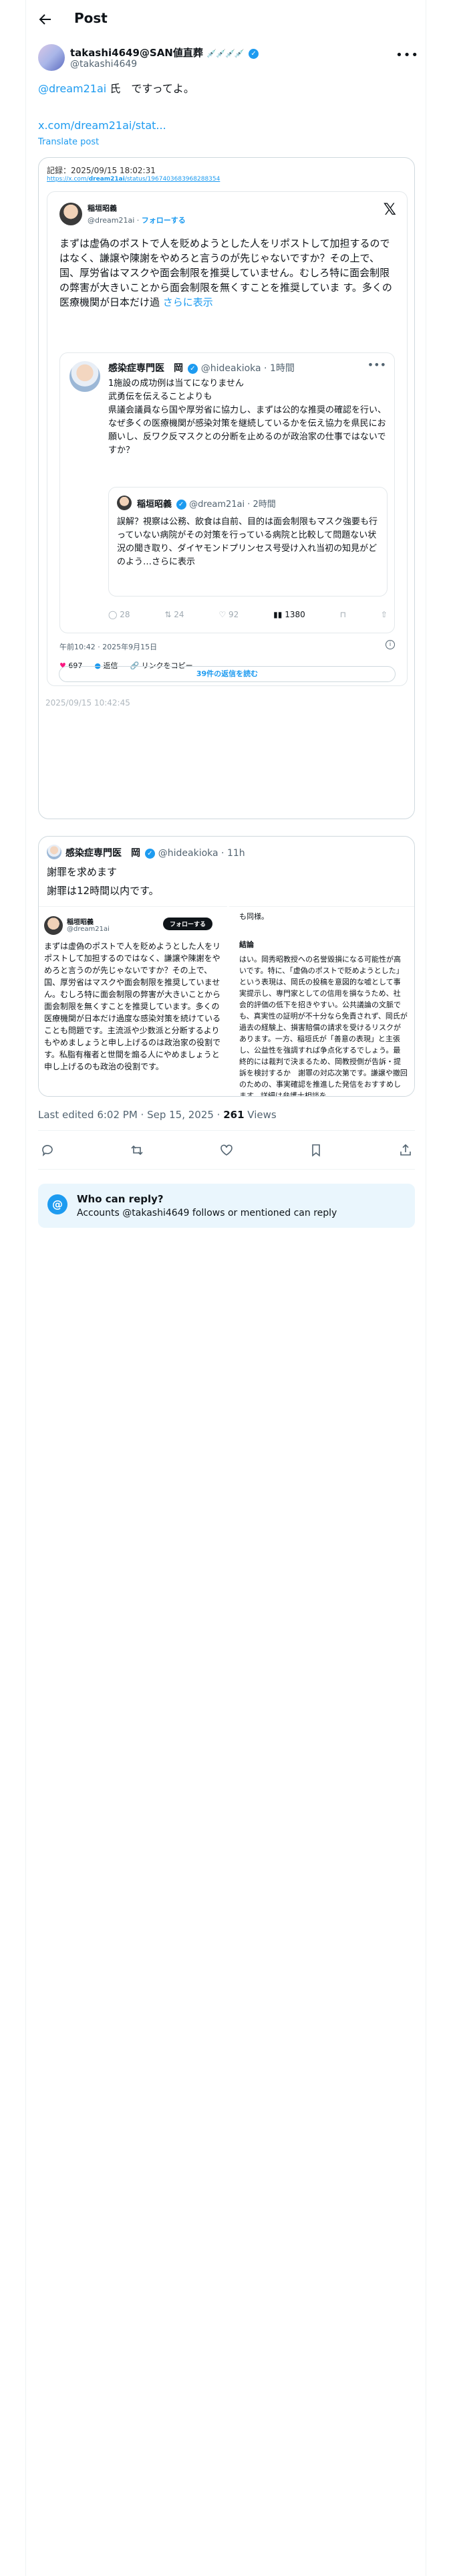 The image size is (451, 2576). I want to click on heart-icon, so click(226, 1150).